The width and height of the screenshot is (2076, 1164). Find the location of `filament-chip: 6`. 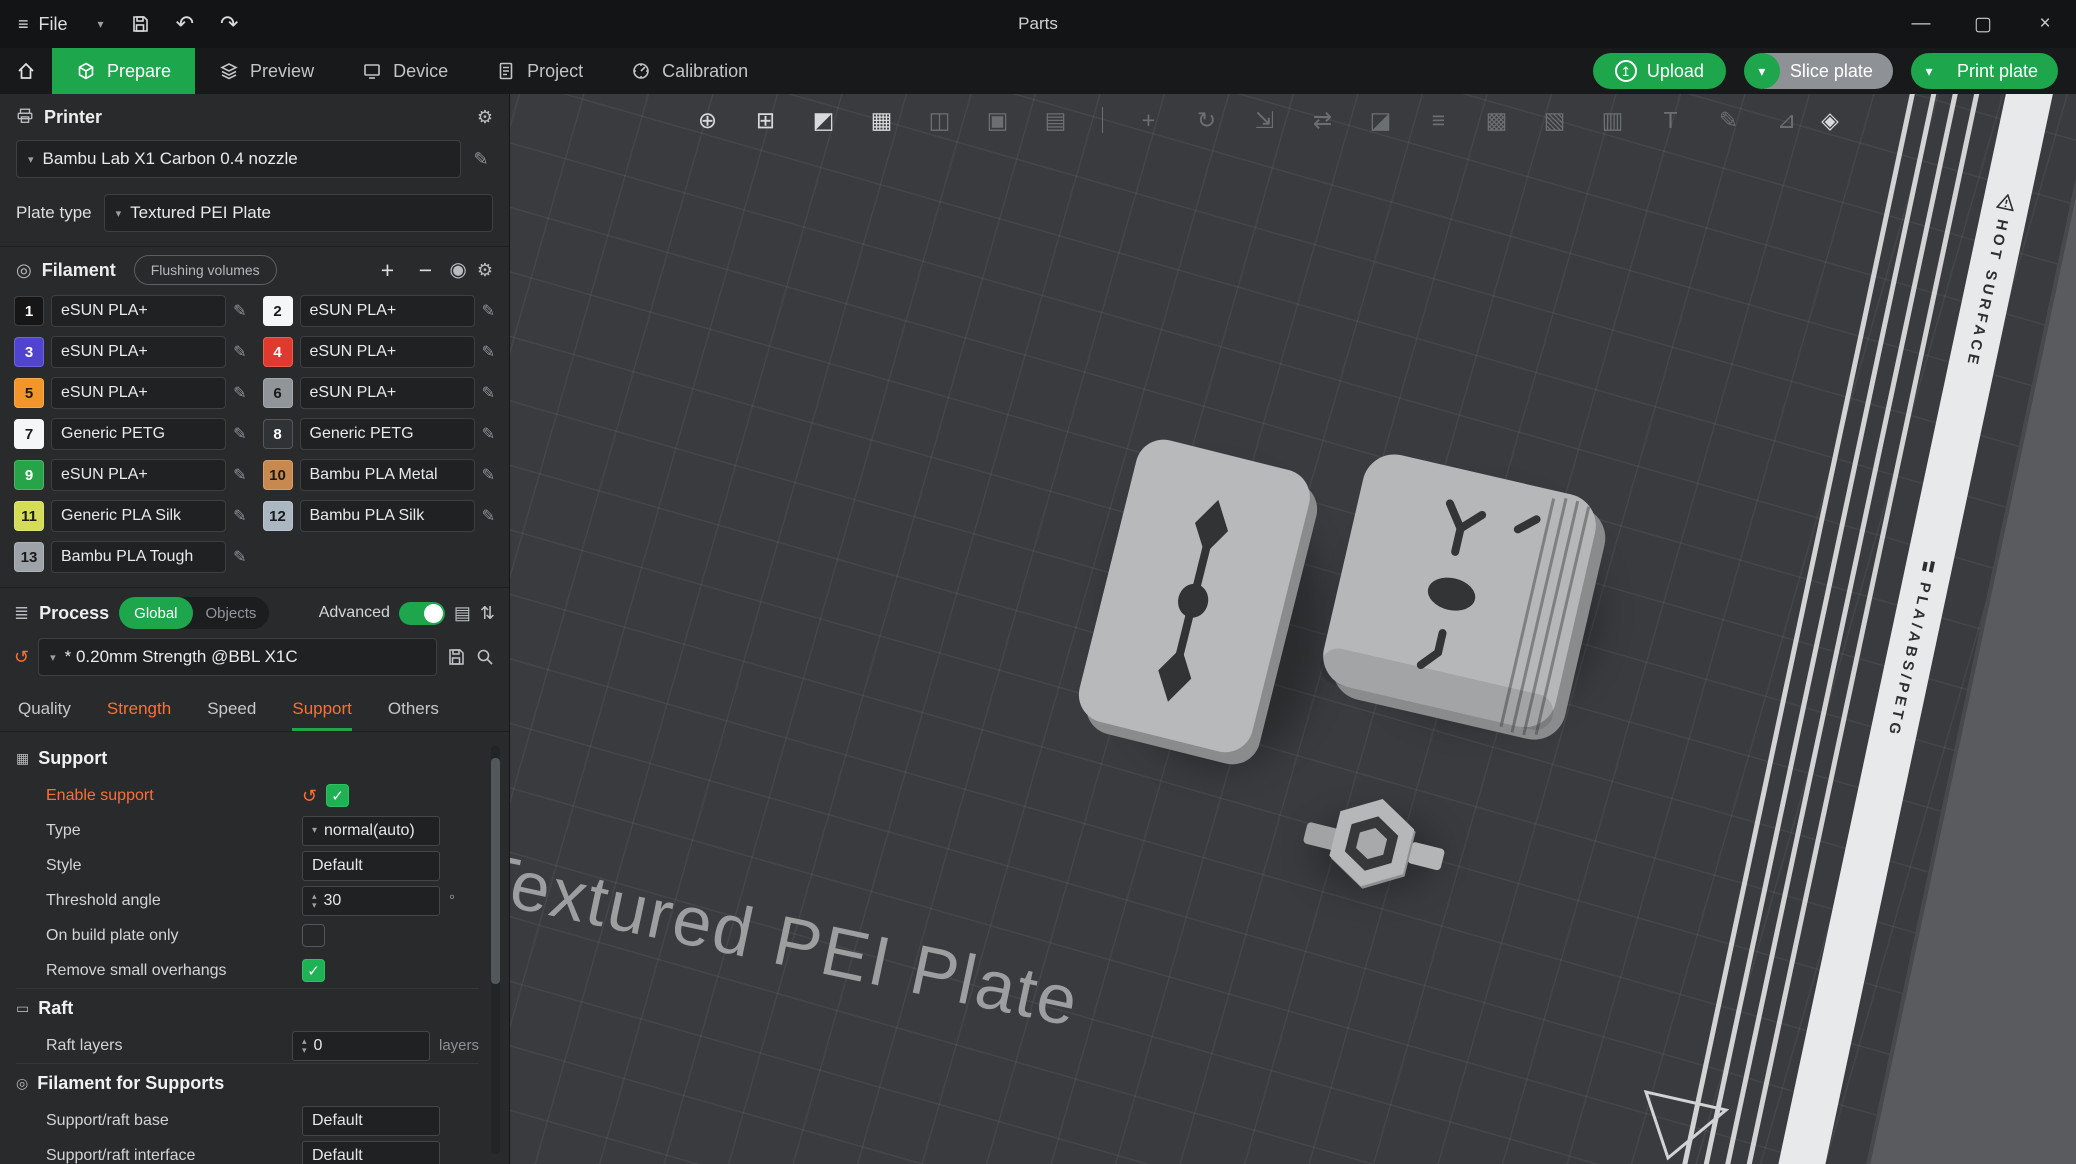

filament-chip: 6 is located at coordinates (277, 393).